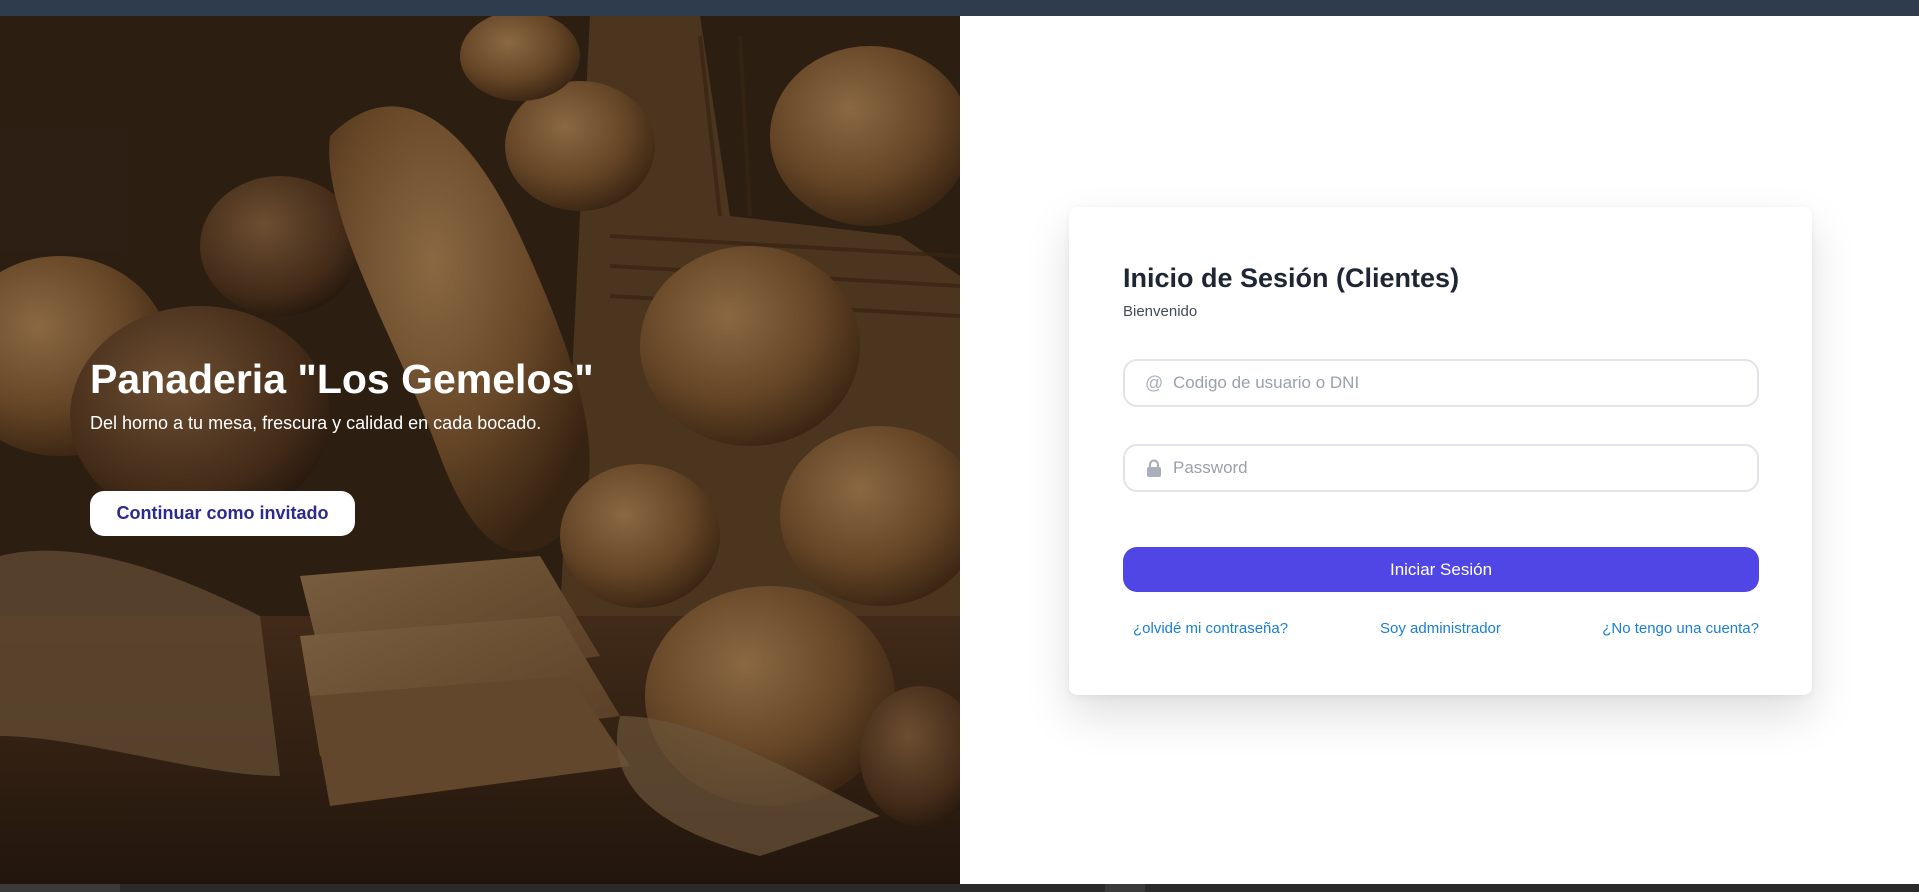 The width and height of the screenshot is (1919, 892). I want to click on password-field, so click(1441, 468).